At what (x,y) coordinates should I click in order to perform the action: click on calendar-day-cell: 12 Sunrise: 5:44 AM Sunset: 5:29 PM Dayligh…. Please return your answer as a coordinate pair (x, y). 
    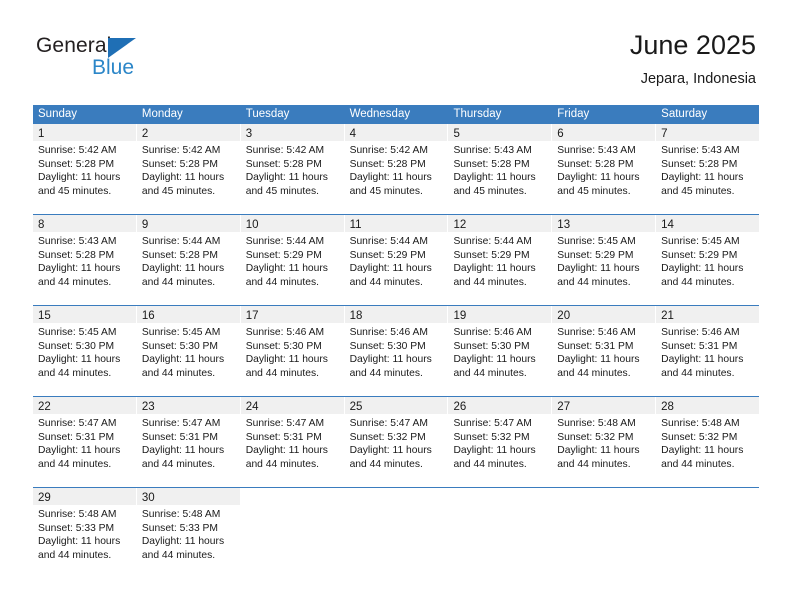
    Looking at the image, I should click on (500, 256).